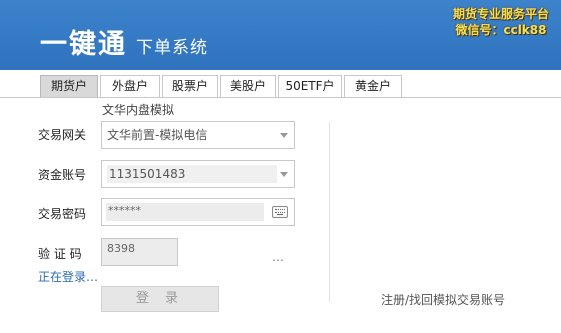 The width and height of the screenshot is (561, 333). What do you see at coordinates (501, 30) in the screenshot?
I see `promo-line-2: 微信号：cclk88` at bounding box center [501, 30].